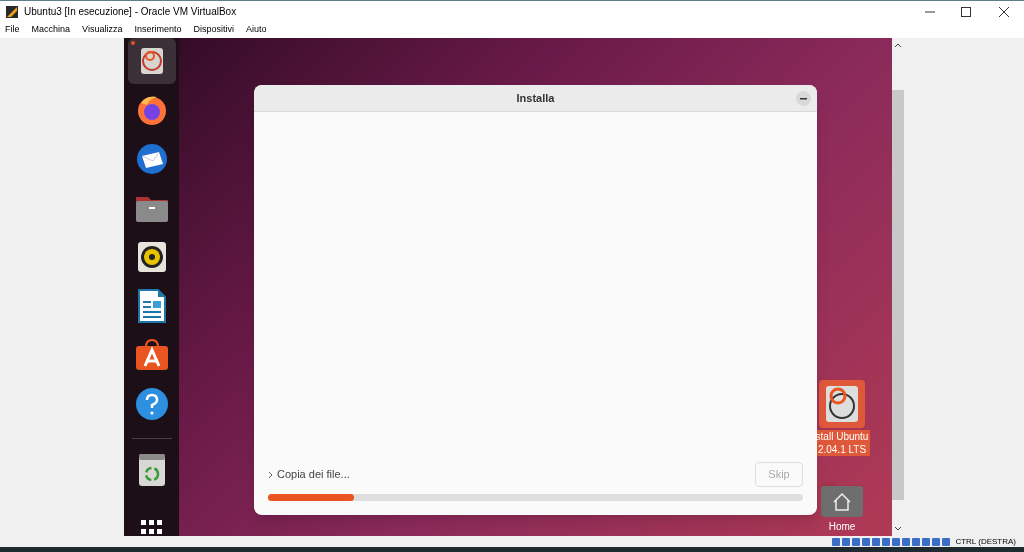  I want to click on minimize-button, so click(803, 98).